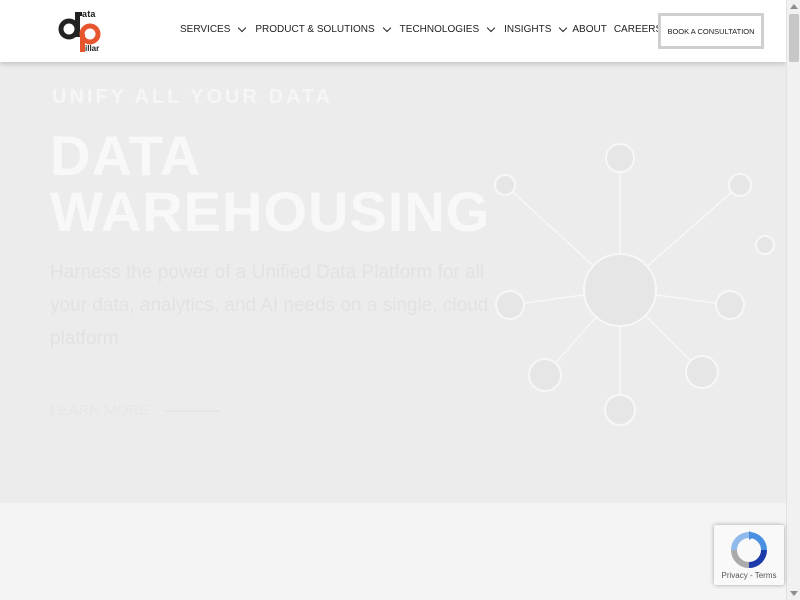 The width and height of the screenshot is (800, 600). What do you see at coordinates (766, 575) in the screenshot?
I see `recaptcha-terms-link: Terms` at bounding box center [766, 575].